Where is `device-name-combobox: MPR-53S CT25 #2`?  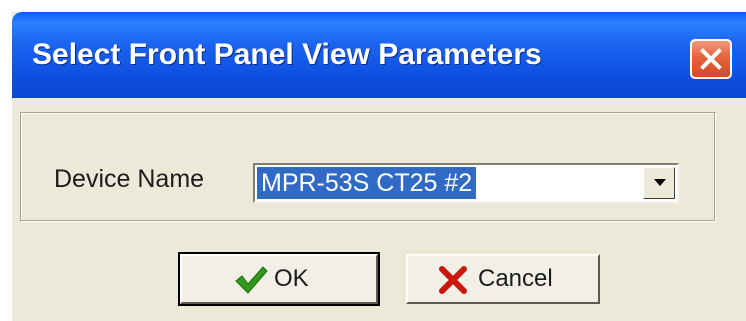 device-name-combobox: MPR-53S CT25 #2 is located at coordinates (466, 183).